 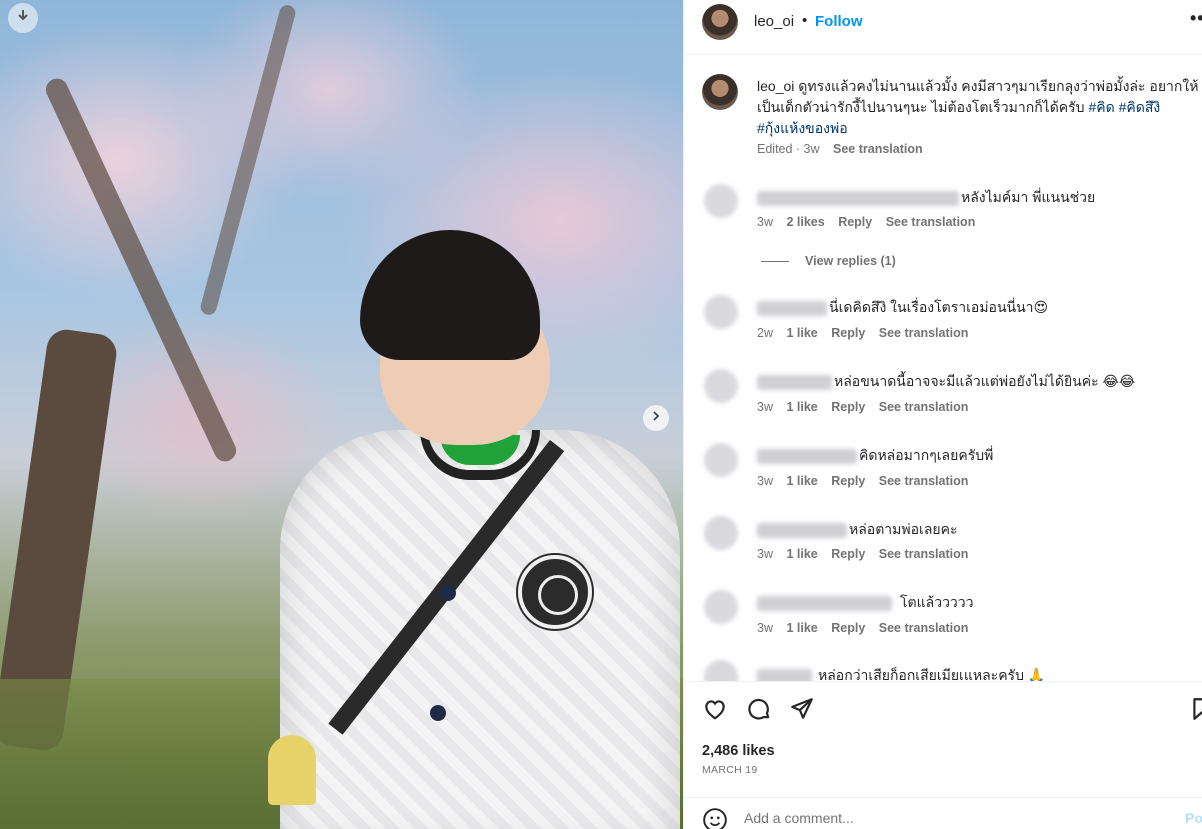 I want to click on comment: โตแล้ววววว, so click(x=865, y=603).